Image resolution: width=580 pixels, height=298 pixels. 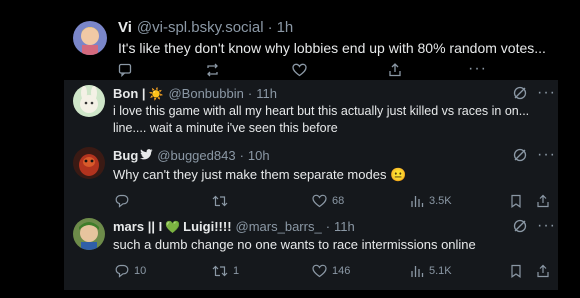 What do you see at coordinates (398, 174) in the screenshot?
I see `neutral-face-emoji: 😐` at bounding box center [398, 174].